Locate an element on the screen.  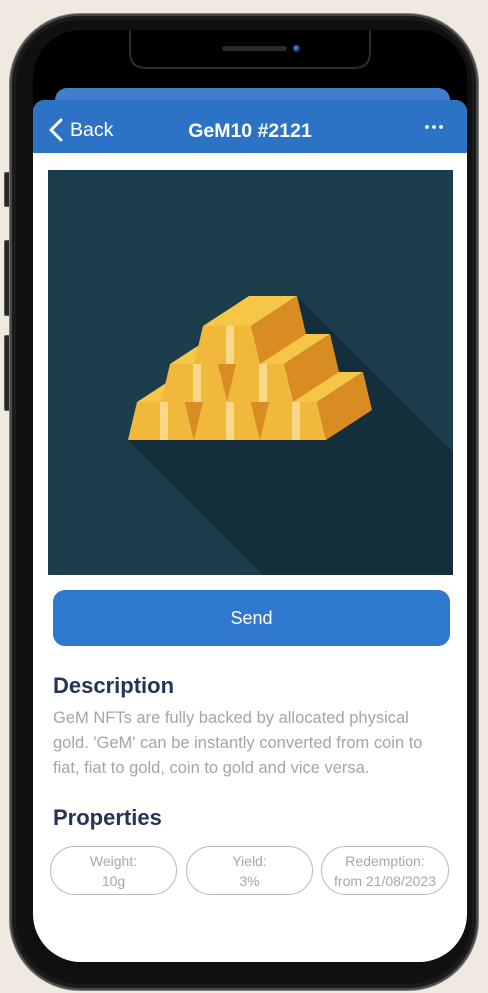
more-button is located at coordinates (434, 127).